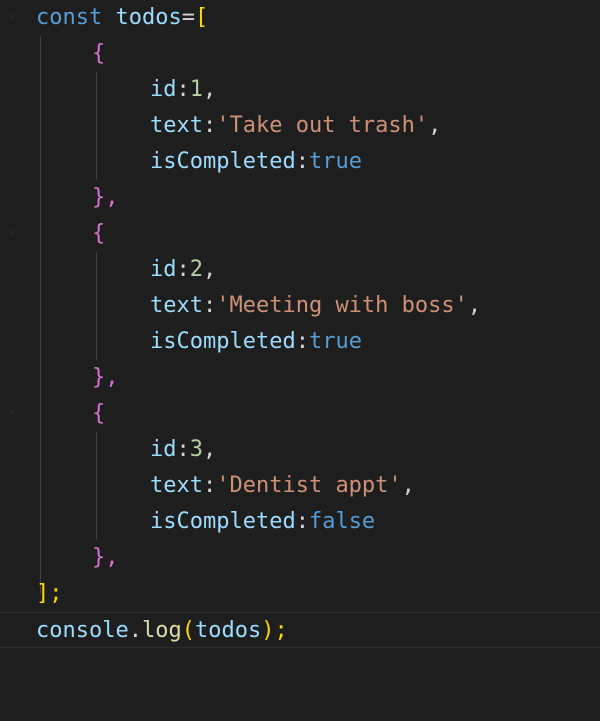  I want to click on code-line: text:'Dentist appt',, so click(300, 486).